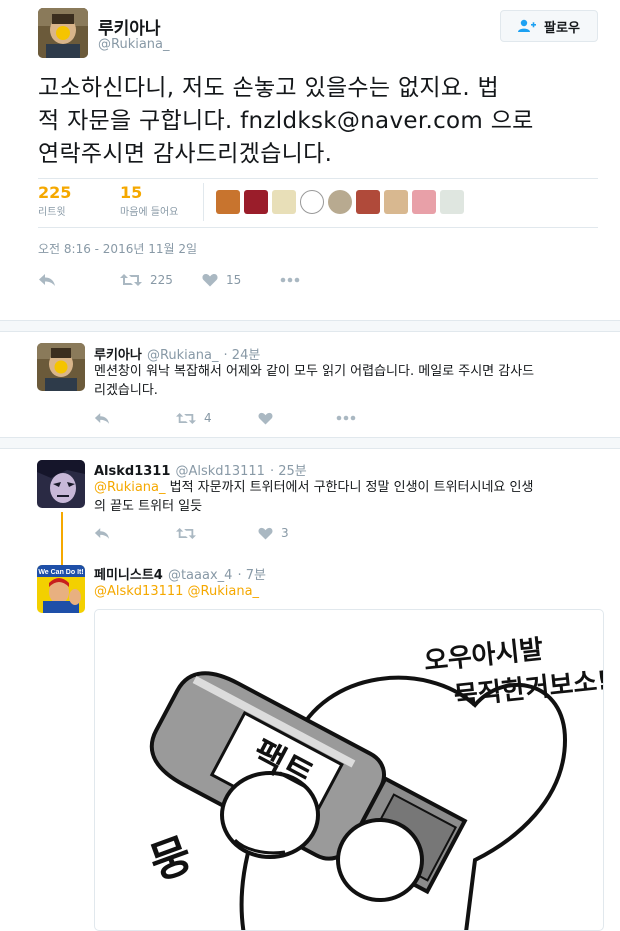  Describe the element at coordinates (149, 200) in the screenshot. I see `likes-stat: 15 마음에 들어요` at that location.